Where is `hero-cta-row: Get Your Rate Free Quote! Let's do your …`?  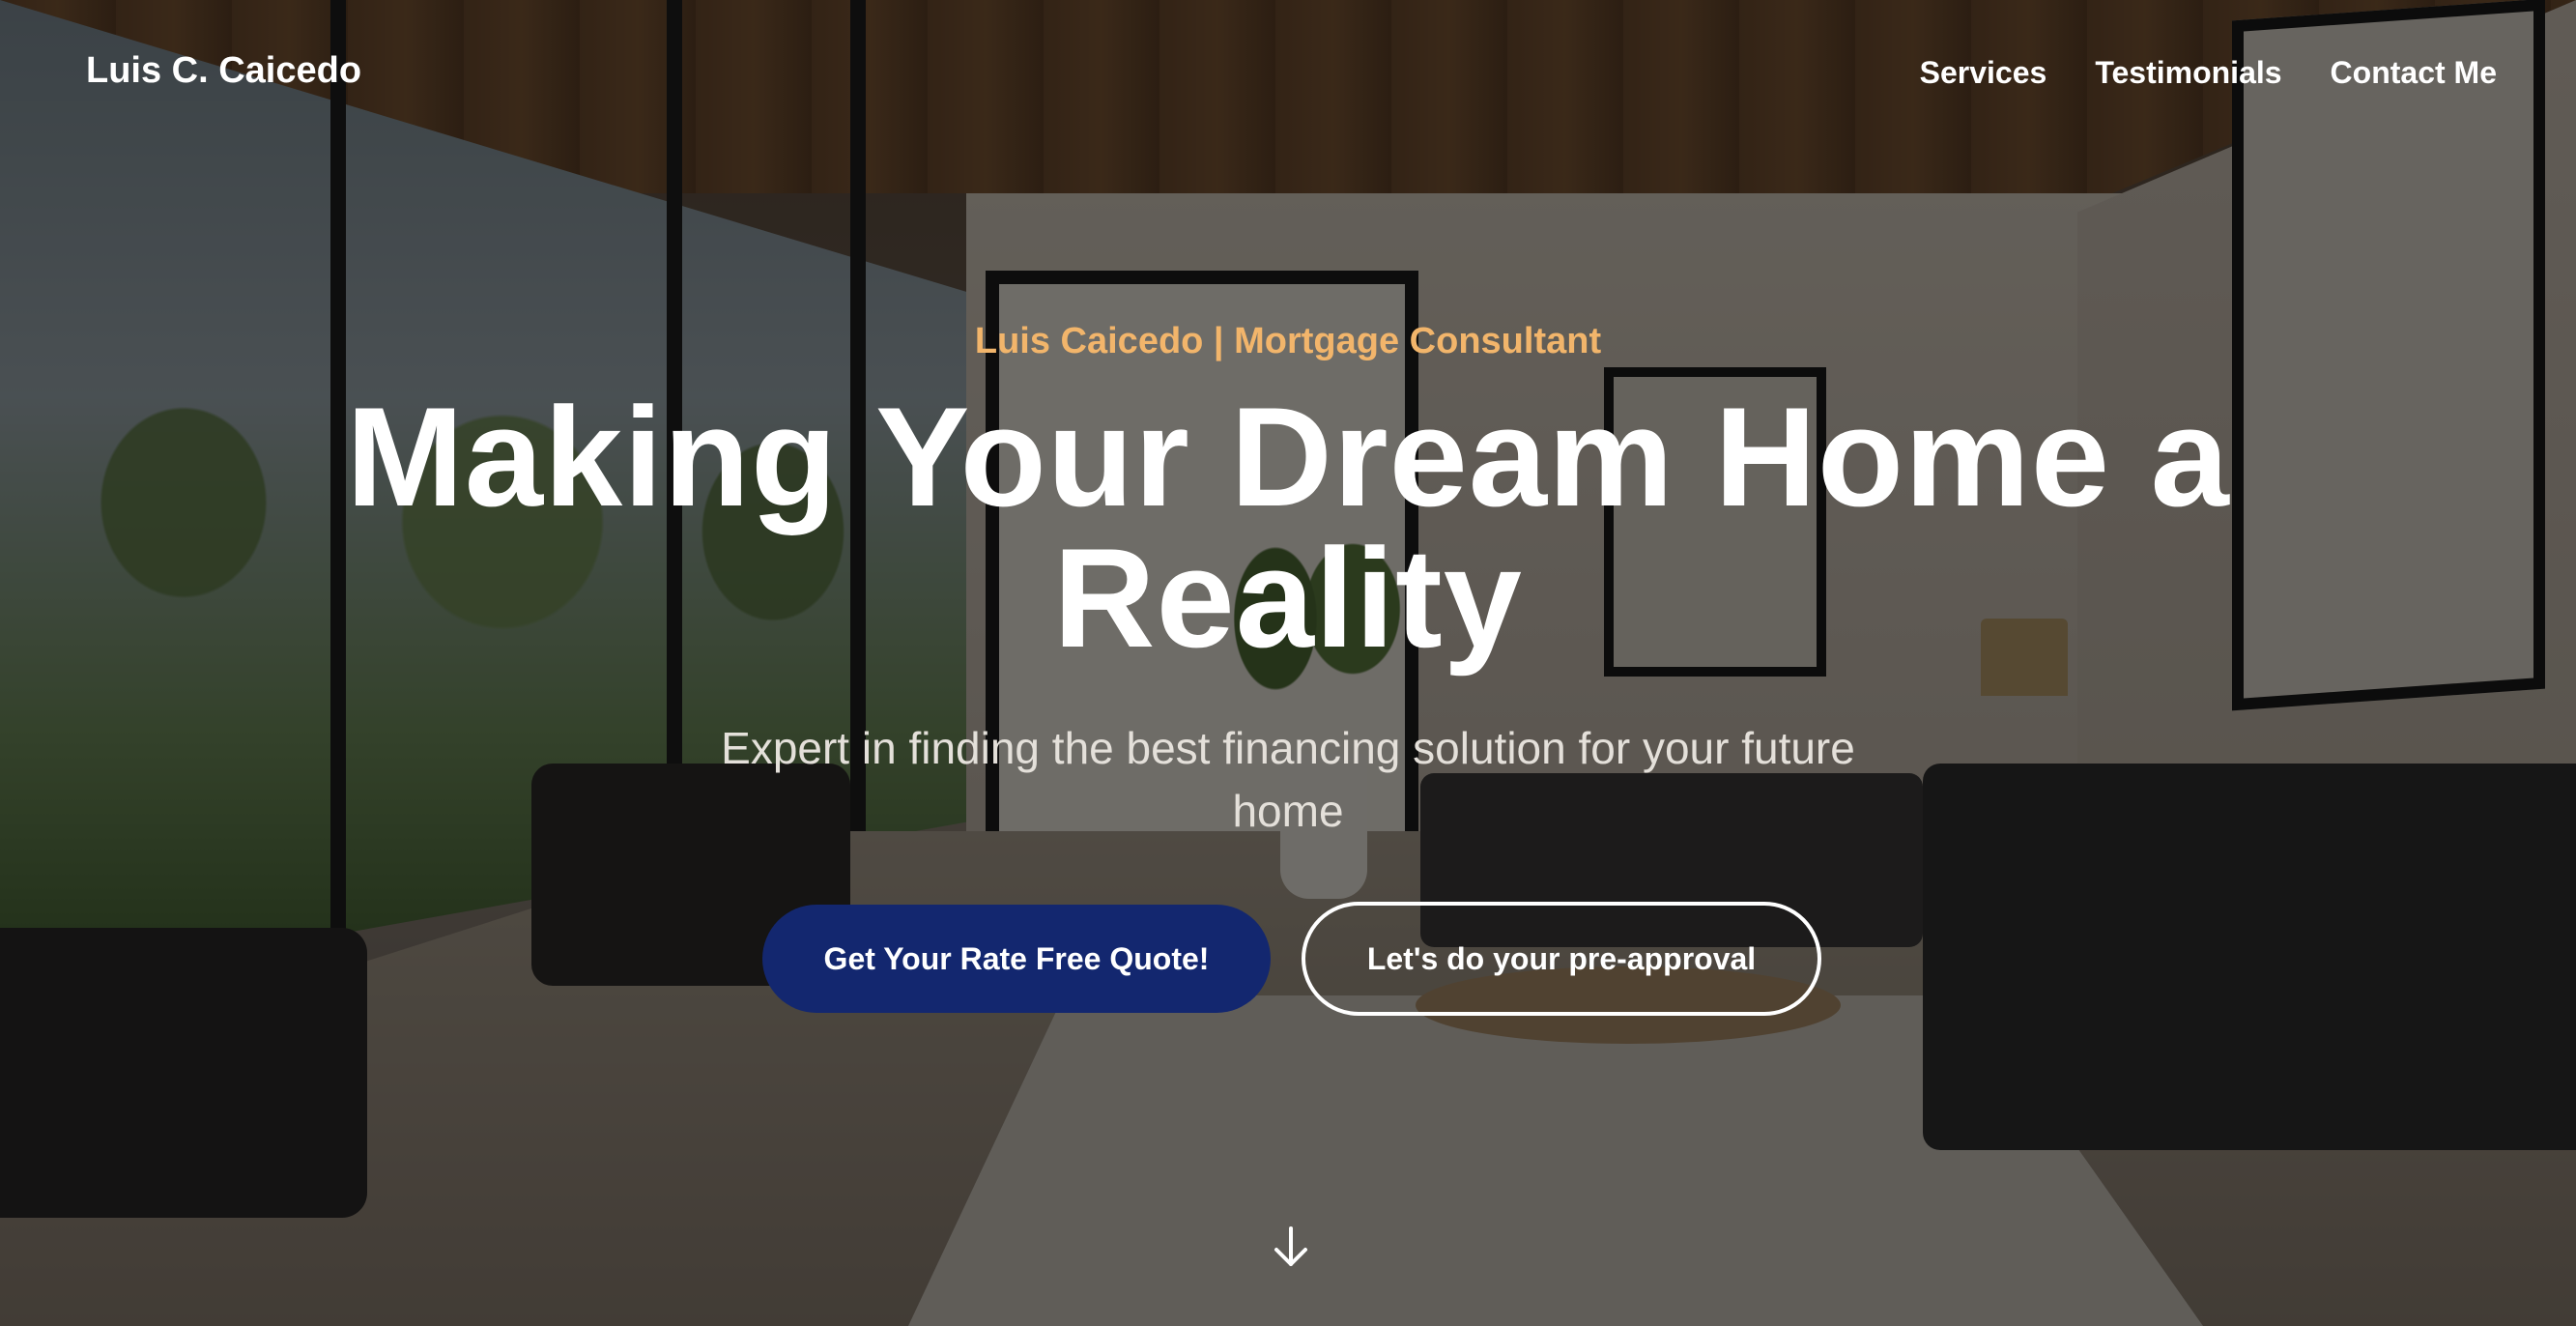 hero-cta-row: Get Your Rate Free Quote! Let's do your … is located at coordinates (1288, 959).